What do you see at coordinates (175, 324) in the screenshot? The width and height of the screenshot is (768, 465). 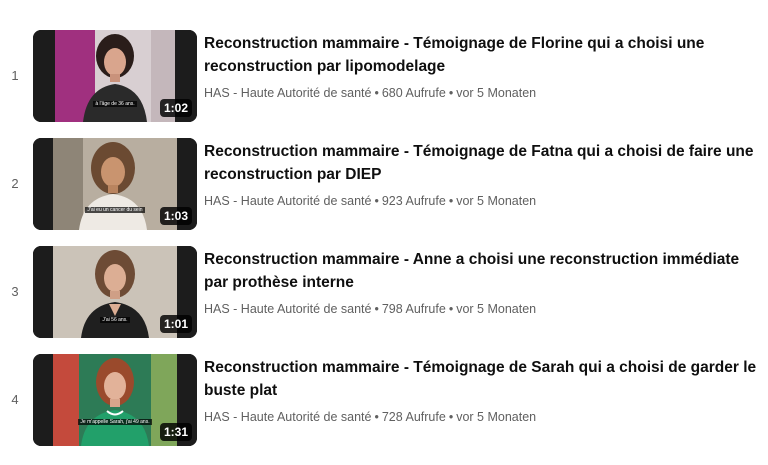 I see `duration-badge: 1:01` at bounding box center [175, 324].